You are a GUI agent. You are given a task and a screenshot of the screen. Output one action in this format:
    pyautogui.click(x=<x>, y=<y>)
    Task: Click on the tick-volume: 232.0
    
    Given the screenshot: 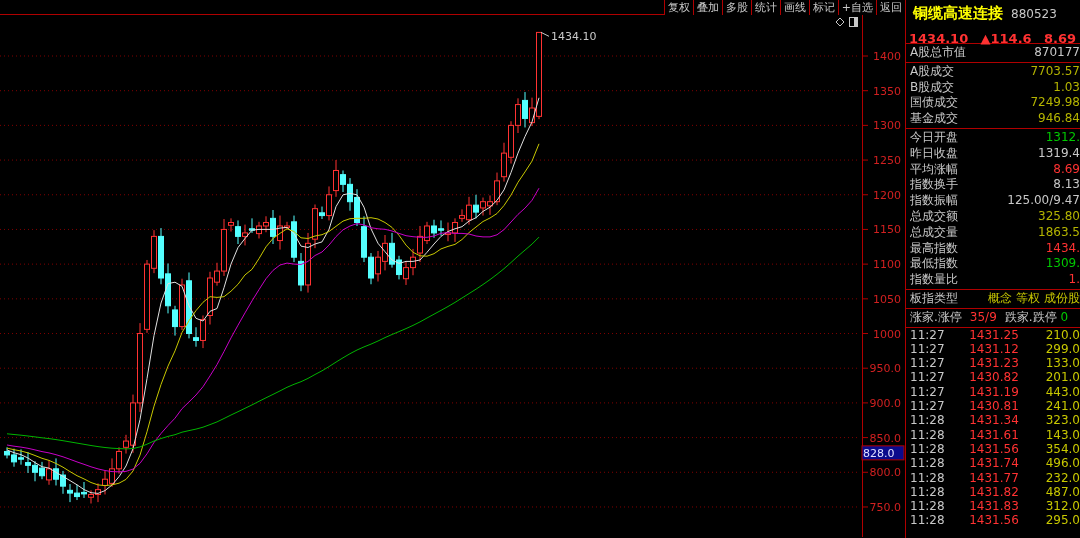 What is the action you would take?
    pyautogui.click(x=1062, y=477)
    